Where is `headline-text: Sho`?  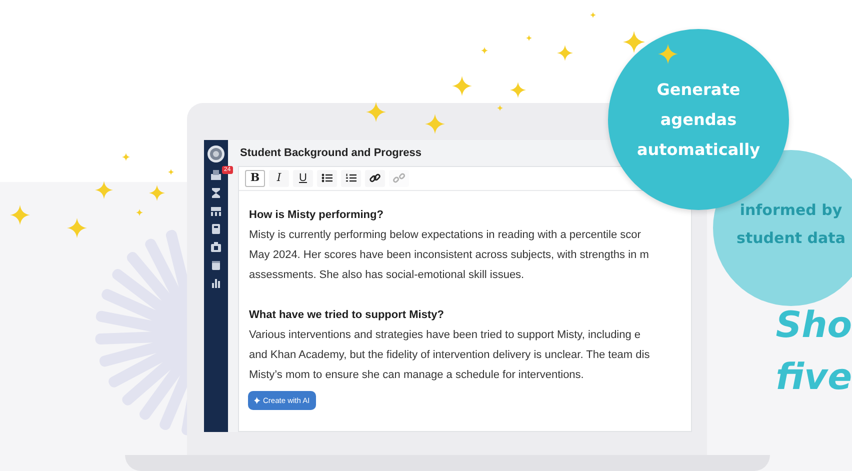 headline-text: Sho is located at coordinates (813, 326).